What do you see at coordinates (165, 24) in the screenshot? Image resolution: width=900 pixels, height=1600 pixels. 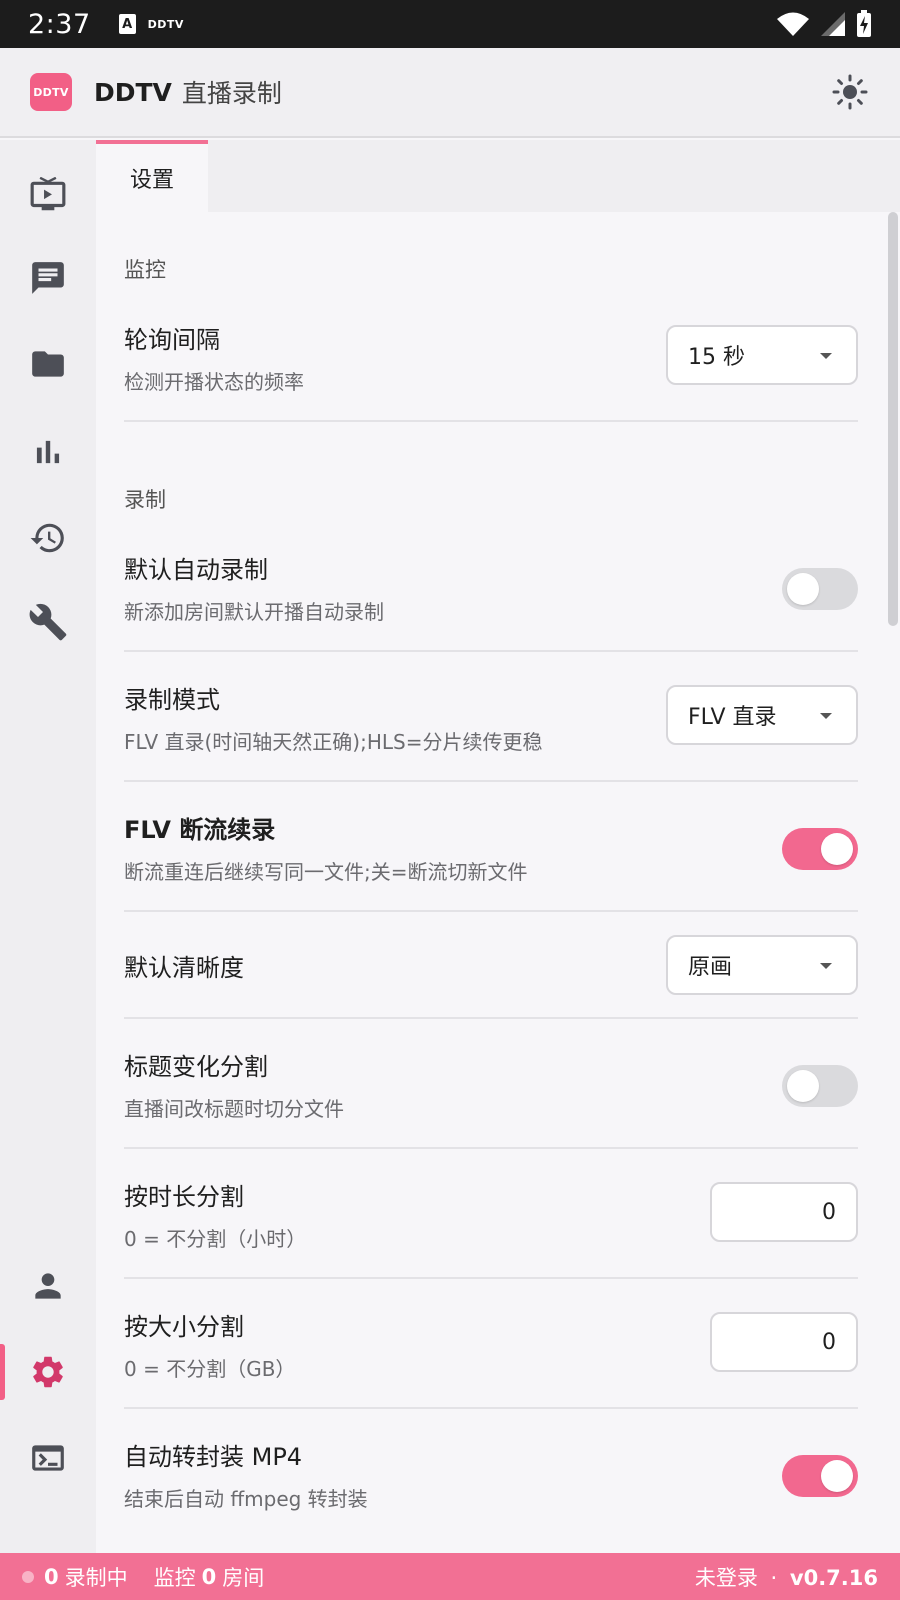 I see `ddtv-notification-icon: DDTV` at bounding box center [165, 24].